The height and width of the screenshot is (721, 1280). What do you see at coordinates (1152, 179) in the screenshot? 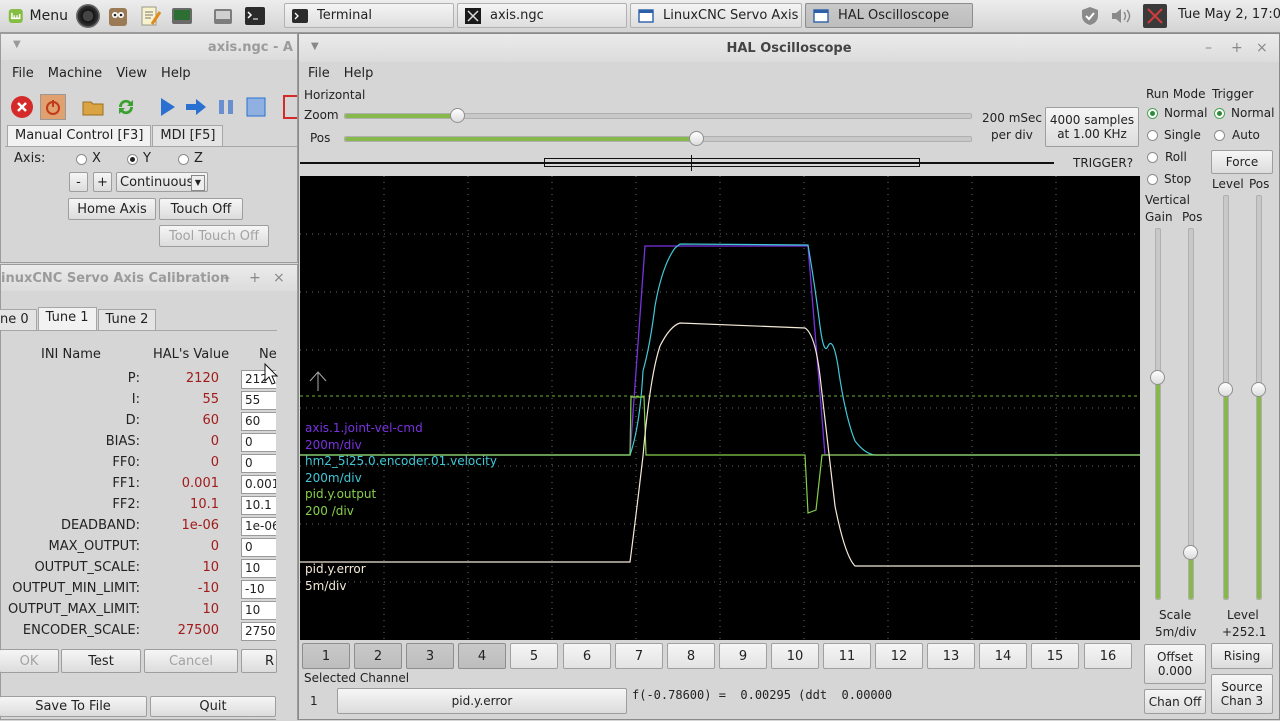
I see `run-mode-stop-radio` at bounding box center [1152, 179].